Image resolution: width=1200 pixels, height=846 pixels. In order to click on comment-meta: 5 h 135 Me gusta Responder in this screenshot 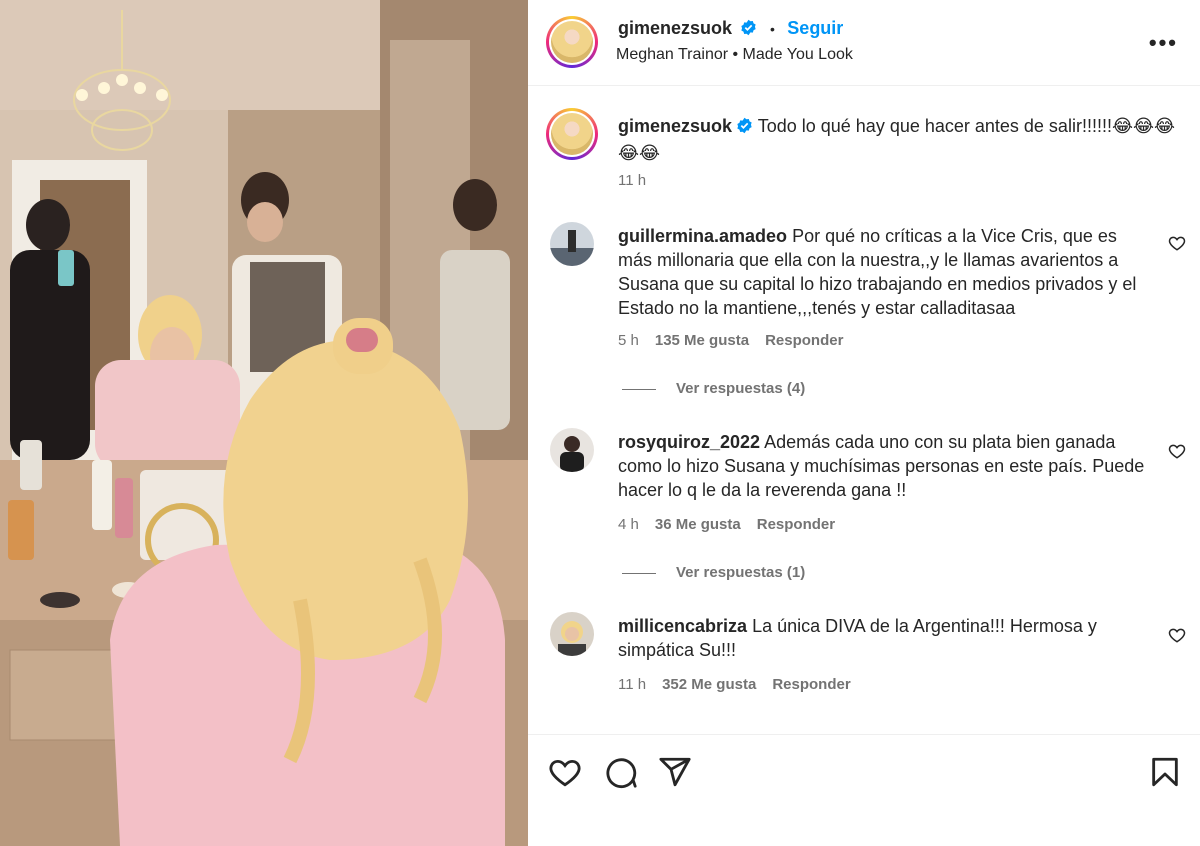, I will do `click(730, 340)`.